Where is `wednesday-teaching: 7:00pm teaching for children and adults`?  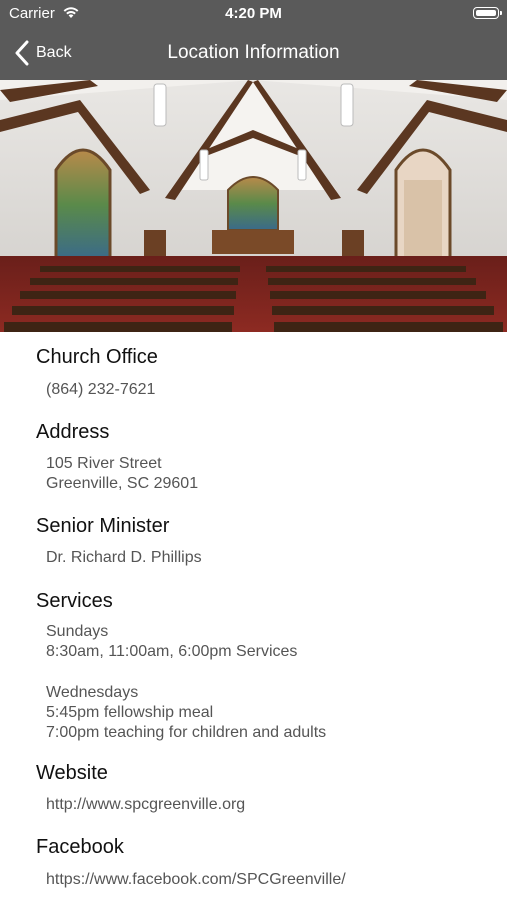 wednesday-teaching: 7:00pm teaching for children and adults is located at coordinates (186, 732).